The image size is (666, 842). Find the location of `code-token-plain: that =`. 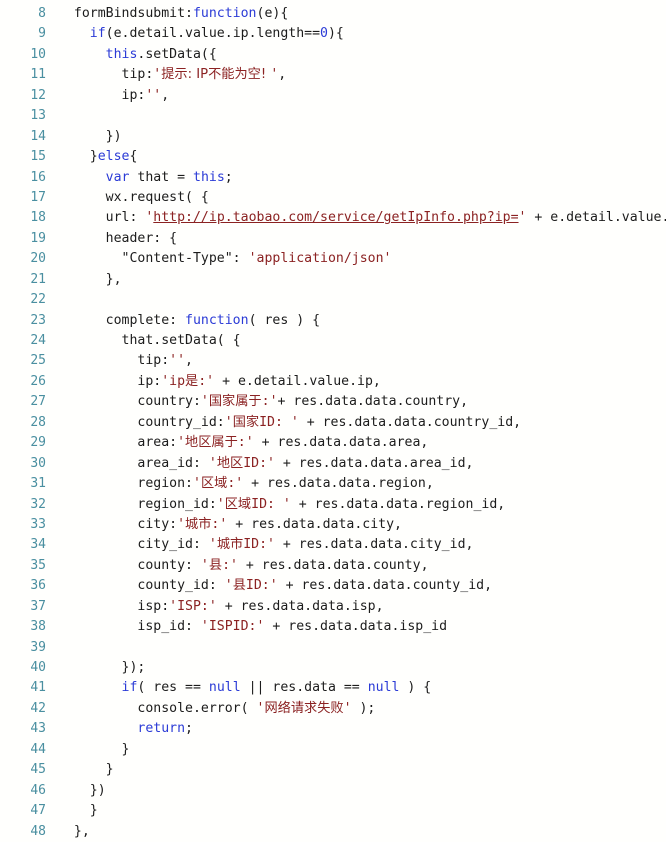

code-token-plain: that = is located at coordinates (161, 177).